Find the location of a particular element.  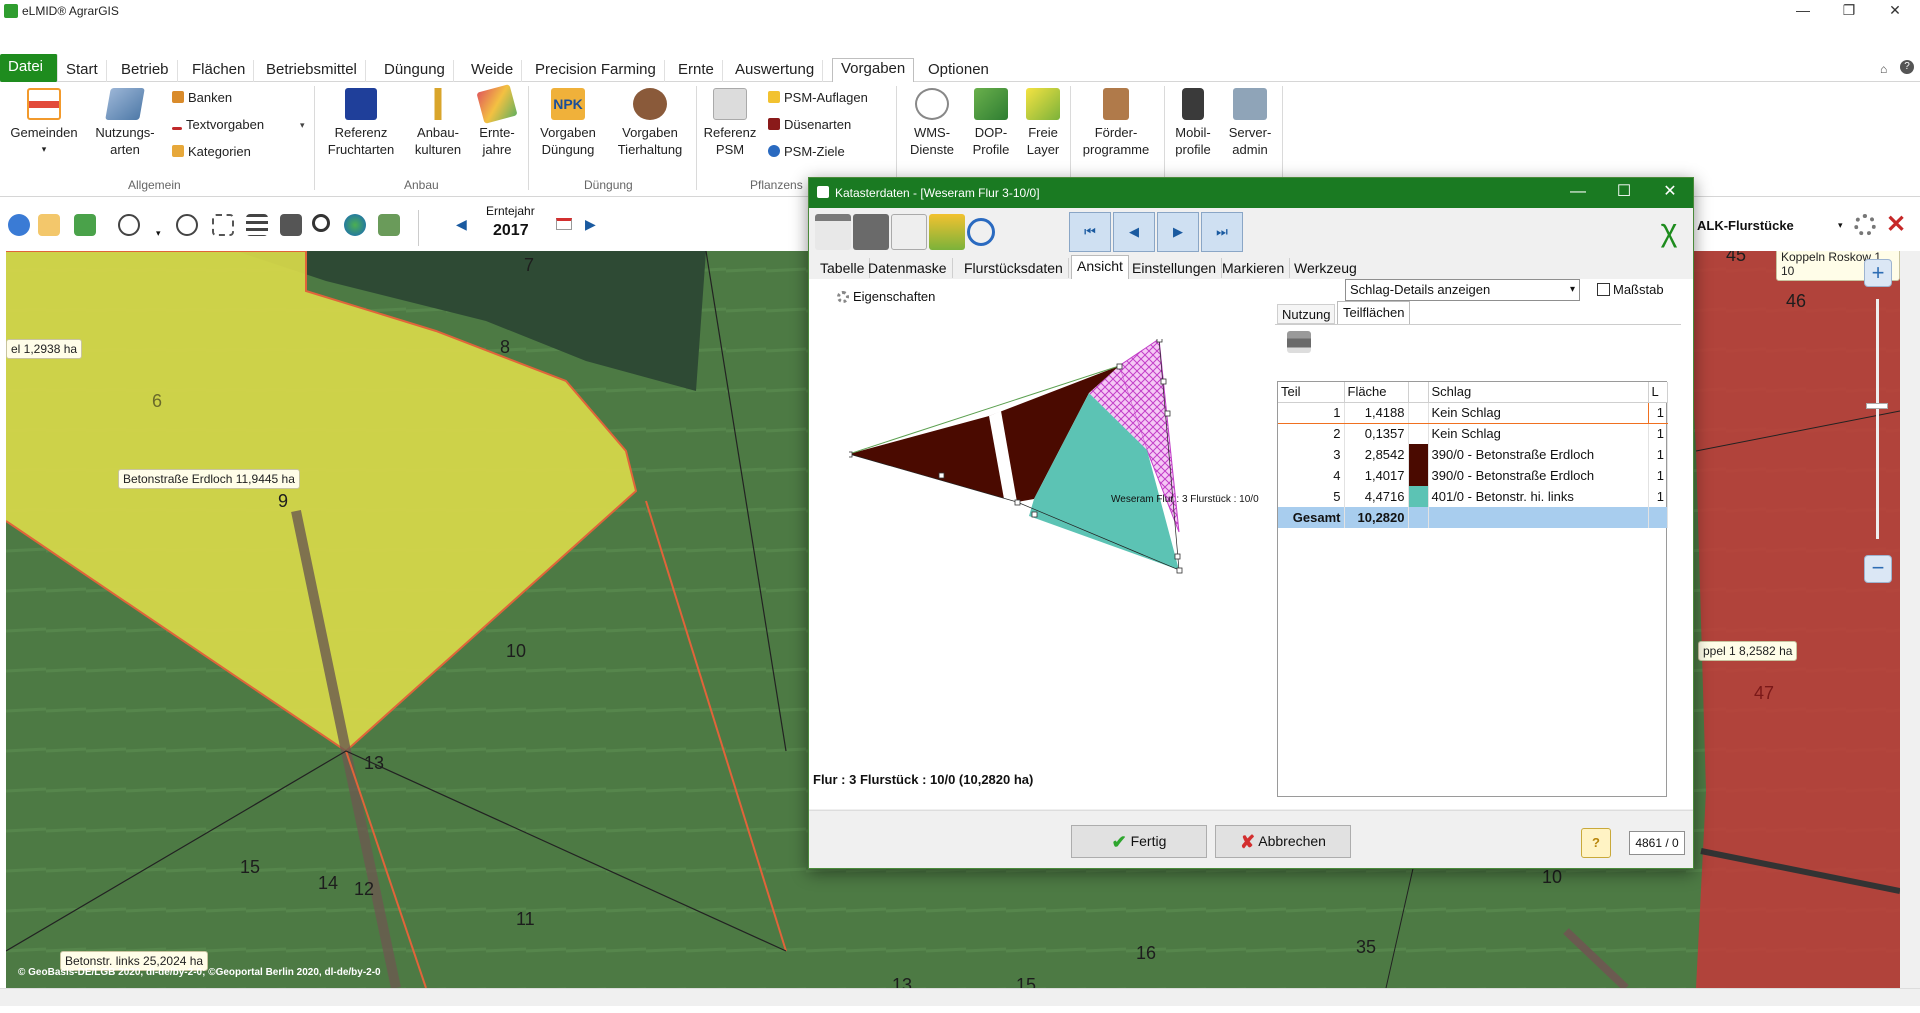

eigenschaften-button: Eigenschaften is located at coordinates (886, 296).